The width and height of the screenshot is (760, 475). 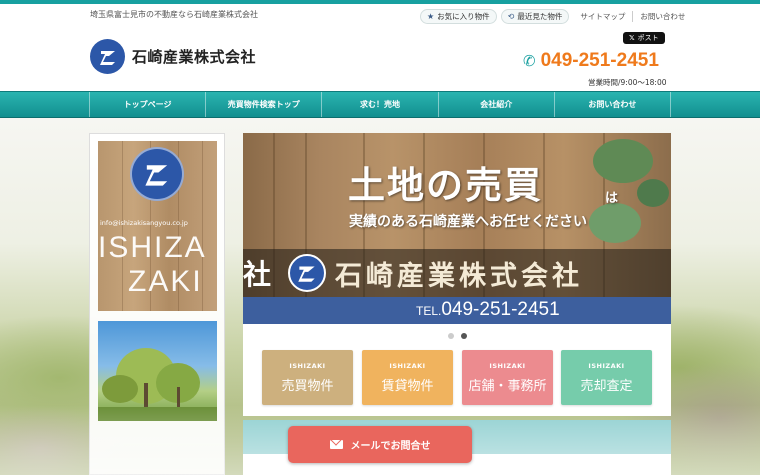 What do you see at coordinates (165, 281) in the screenshot?
I see `sidebar-big-text-2: ZAKI` at bounding box center [165, 281].